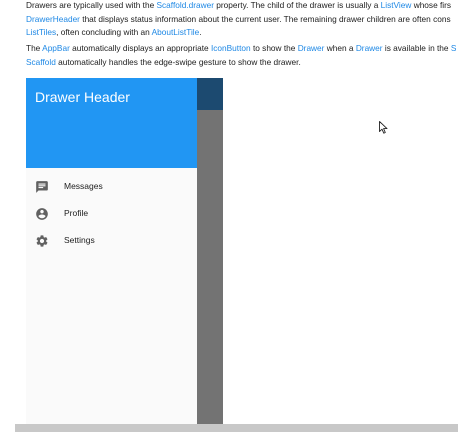 Image resolution: width=458 pixels, height=440 pixels. Describe the element at coordinates (236, 428) in the screenshot. I see `horizontal-scrollbar` at that location.